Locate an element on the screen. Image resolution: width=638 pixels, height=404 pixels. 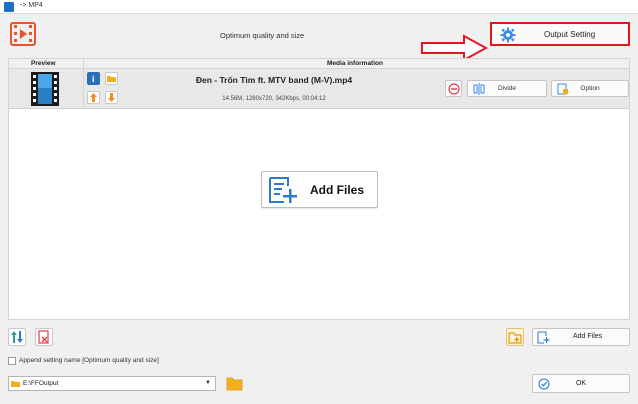
divide-button: Divide is located at coordinates (507, 88).